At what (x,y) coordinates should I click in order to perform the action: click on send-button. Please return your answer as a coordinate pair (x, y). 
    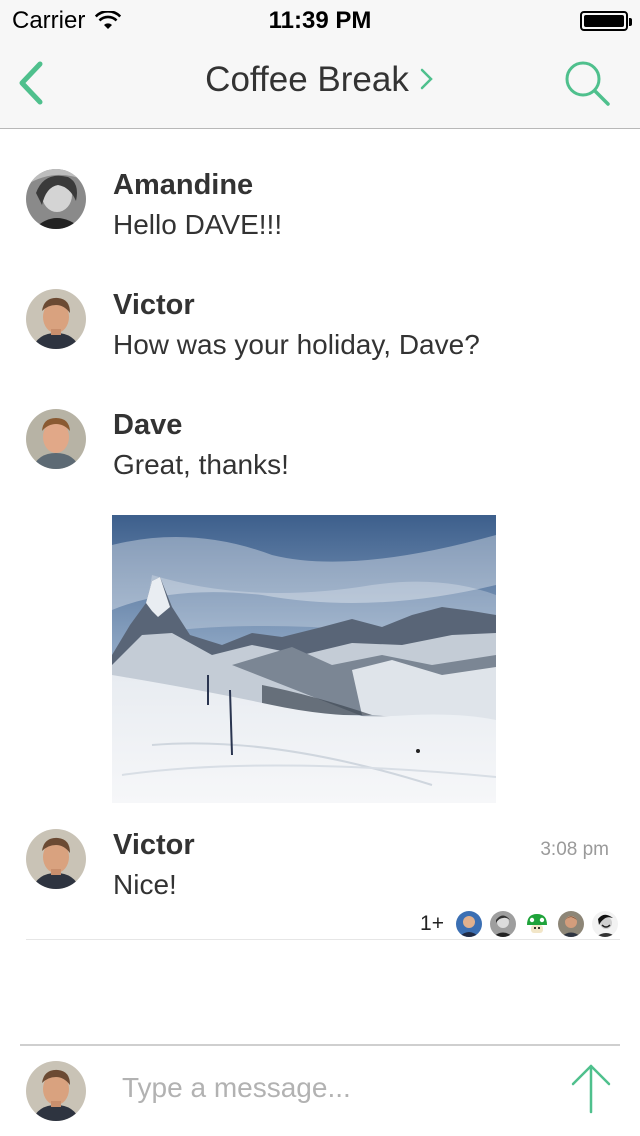
    Looking at the image, I should click on (591, 1088).